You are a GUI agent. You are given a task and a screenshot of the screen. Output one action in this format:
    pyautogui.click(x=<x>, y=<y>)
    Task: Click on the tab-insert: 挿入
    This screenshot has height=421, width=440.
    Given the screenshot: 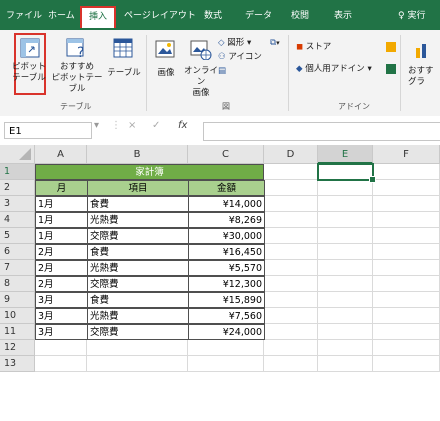 What is the action you would take?
    pyautogui.click(x=98, y=17)
    